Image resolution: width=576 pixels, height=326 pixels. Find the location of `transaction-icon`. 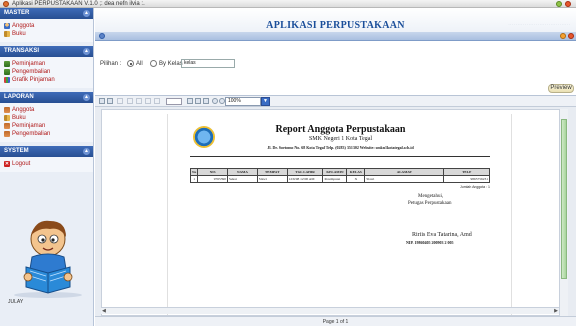

transaction-icon is located at coordinates (7, 72).